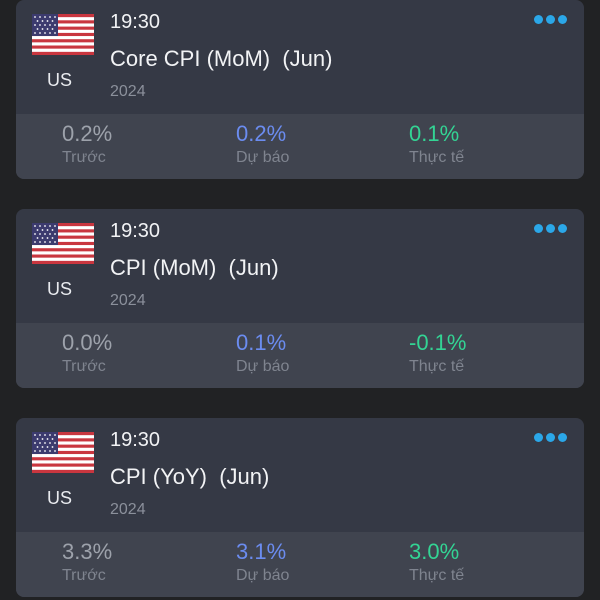  What do you see at coordinates (438, 342) in the screenshot?
I see `actual-value: -0.1%` at bounding box center [438, 342].